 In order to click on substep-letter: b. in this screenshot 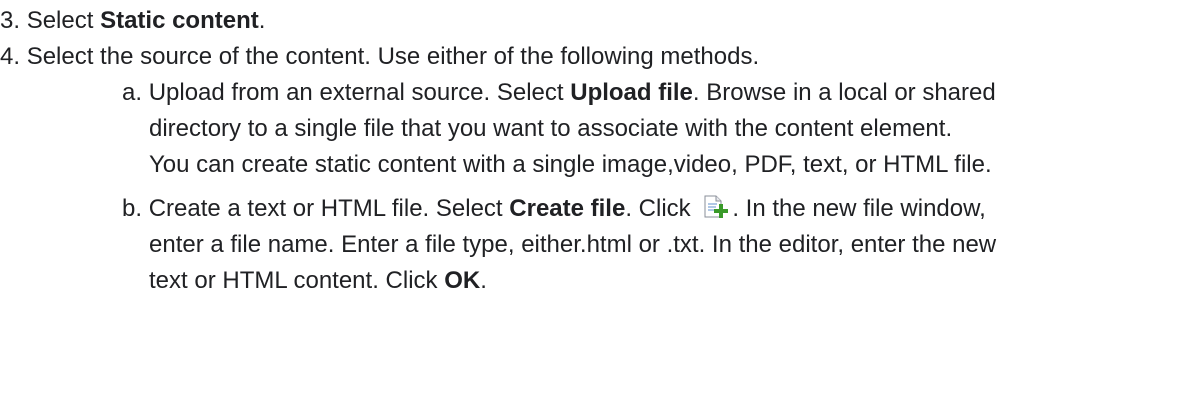, I will do `click(132, 208)`.